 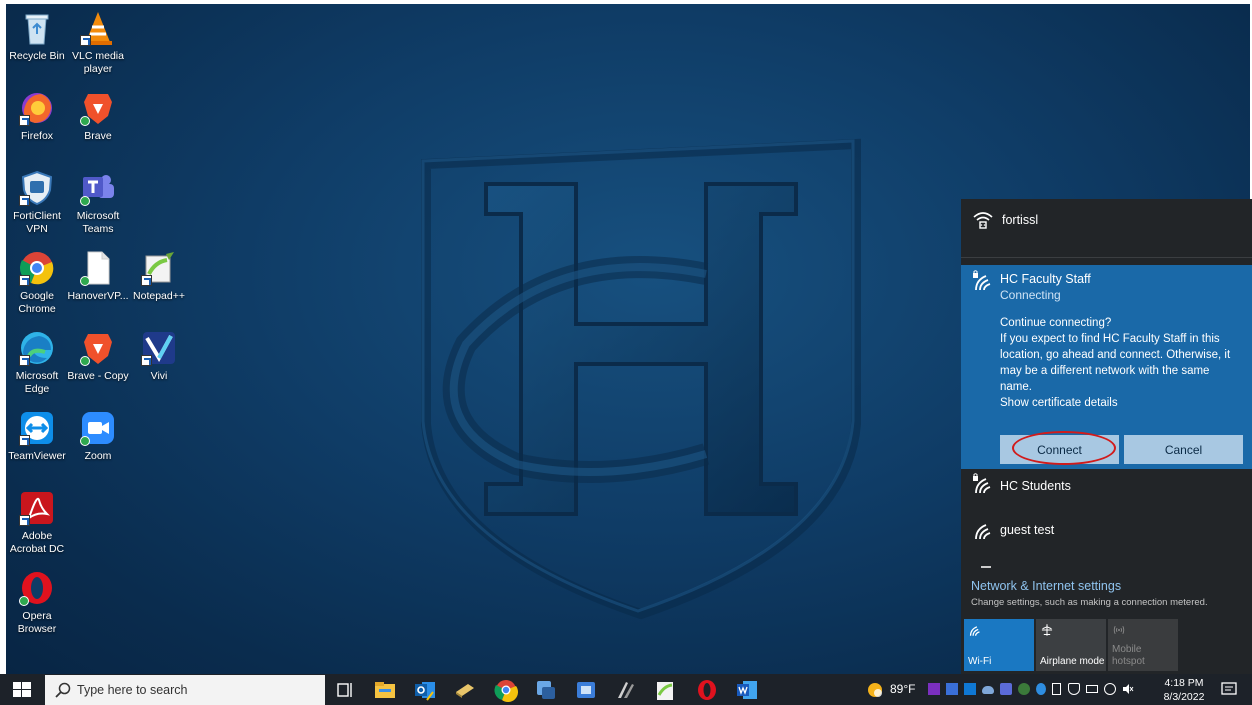 I want to click on desktop-icon-vivi: Vivi, so click(x=159, y=356).